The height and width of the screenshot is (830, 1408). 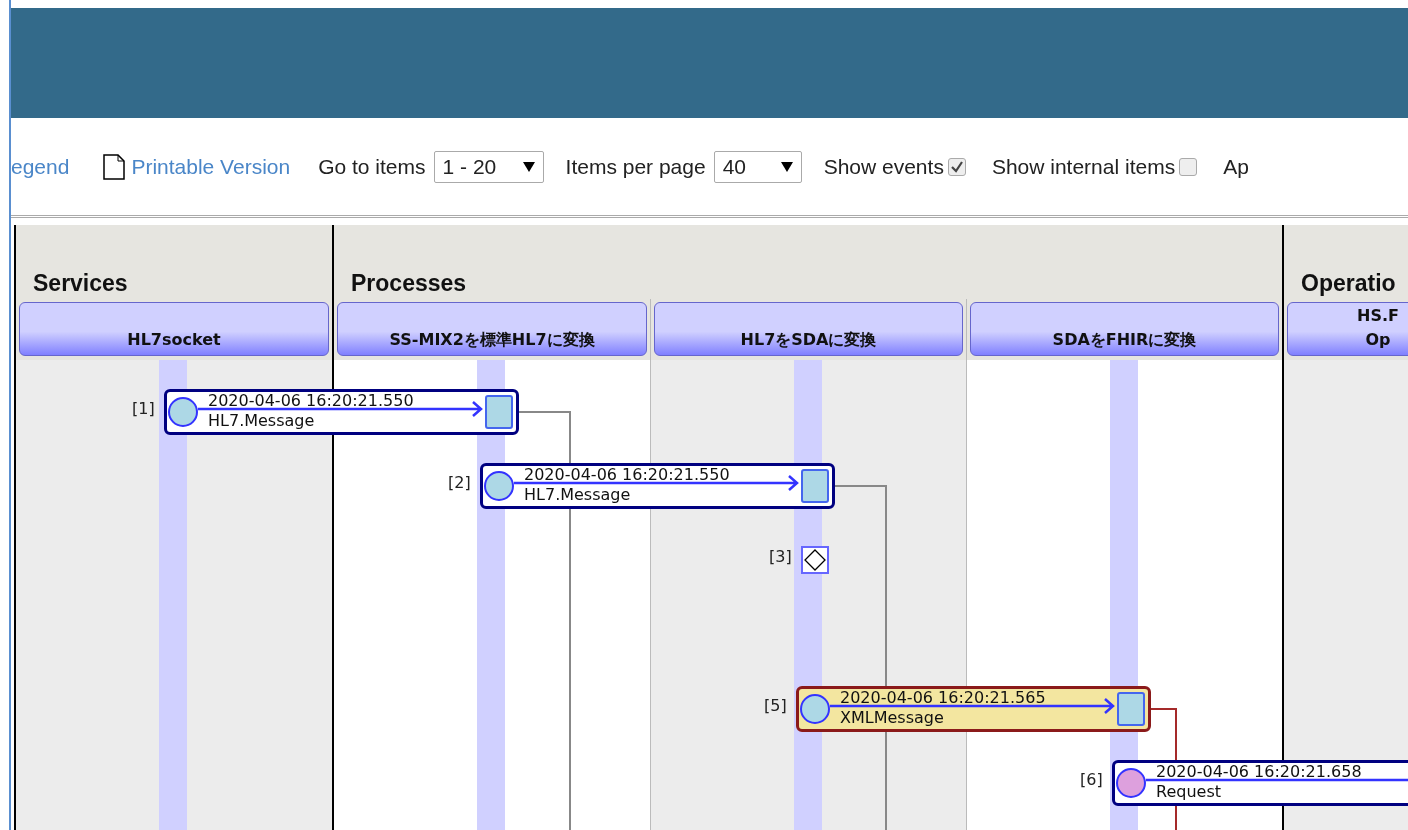 What do you see at coordinates (1236, 166) in the screenshot?
I see `toolbar-label: Ap` at bounding box center [1236, 166].